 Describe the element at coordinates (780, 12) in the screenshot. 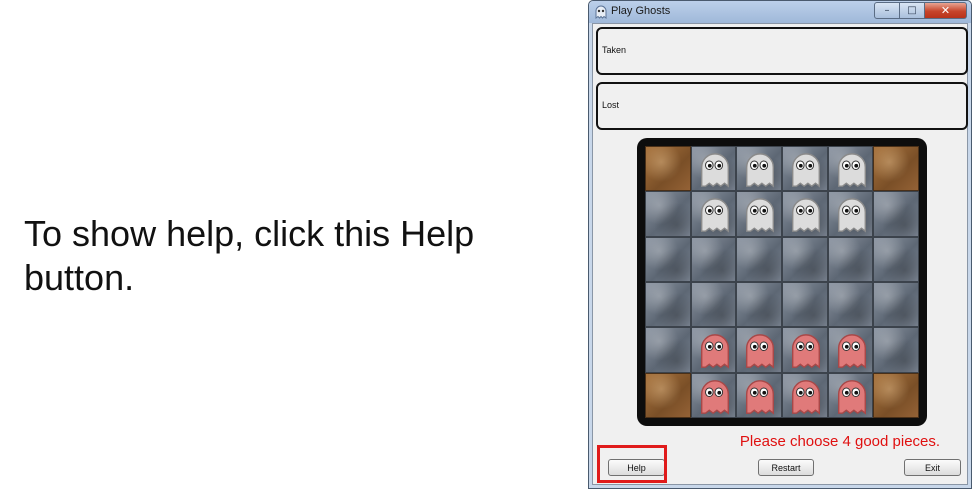

I see `title-bar: Play Ghosts – □ ✕` at that location.